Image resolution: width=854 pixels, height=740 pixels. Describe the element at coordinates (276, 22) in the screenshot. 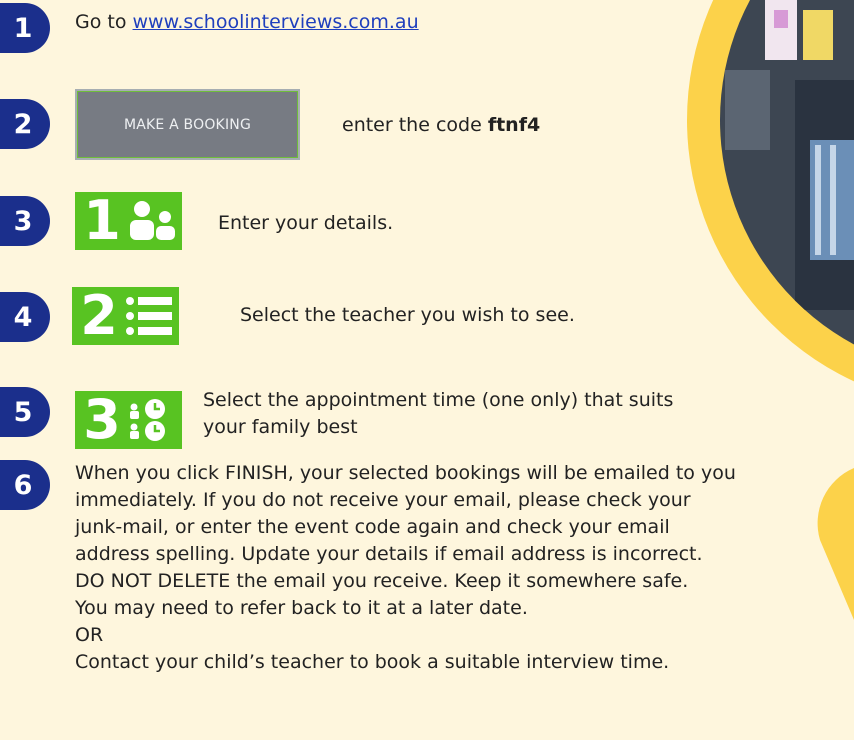

I see `website-link: www.schoolinterviews.com.au` at that location.